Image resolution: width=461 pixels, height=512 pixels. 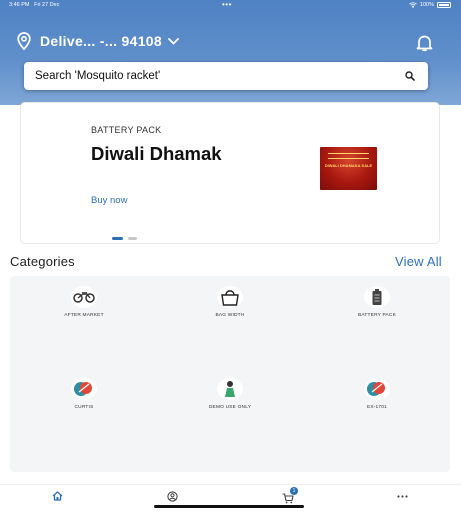 What do you see at coordinates (230, 389) in the screenshot?
I see `demo-figure-icon` at bounding box center [230, 389].